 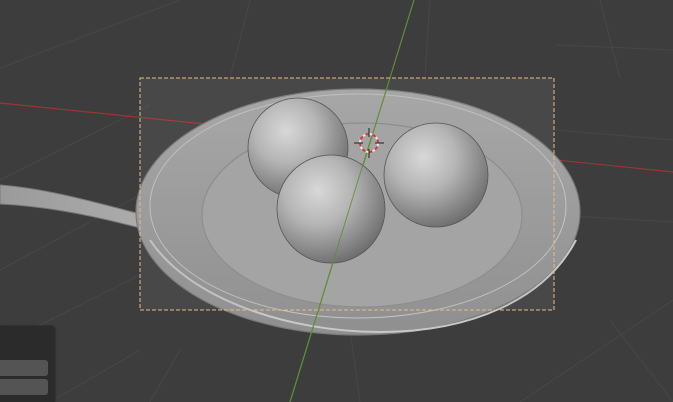 What do you see at coordinates (27, 341) in the screenshot?
I see `operator-panel-header` at bounding box center [27, 341].